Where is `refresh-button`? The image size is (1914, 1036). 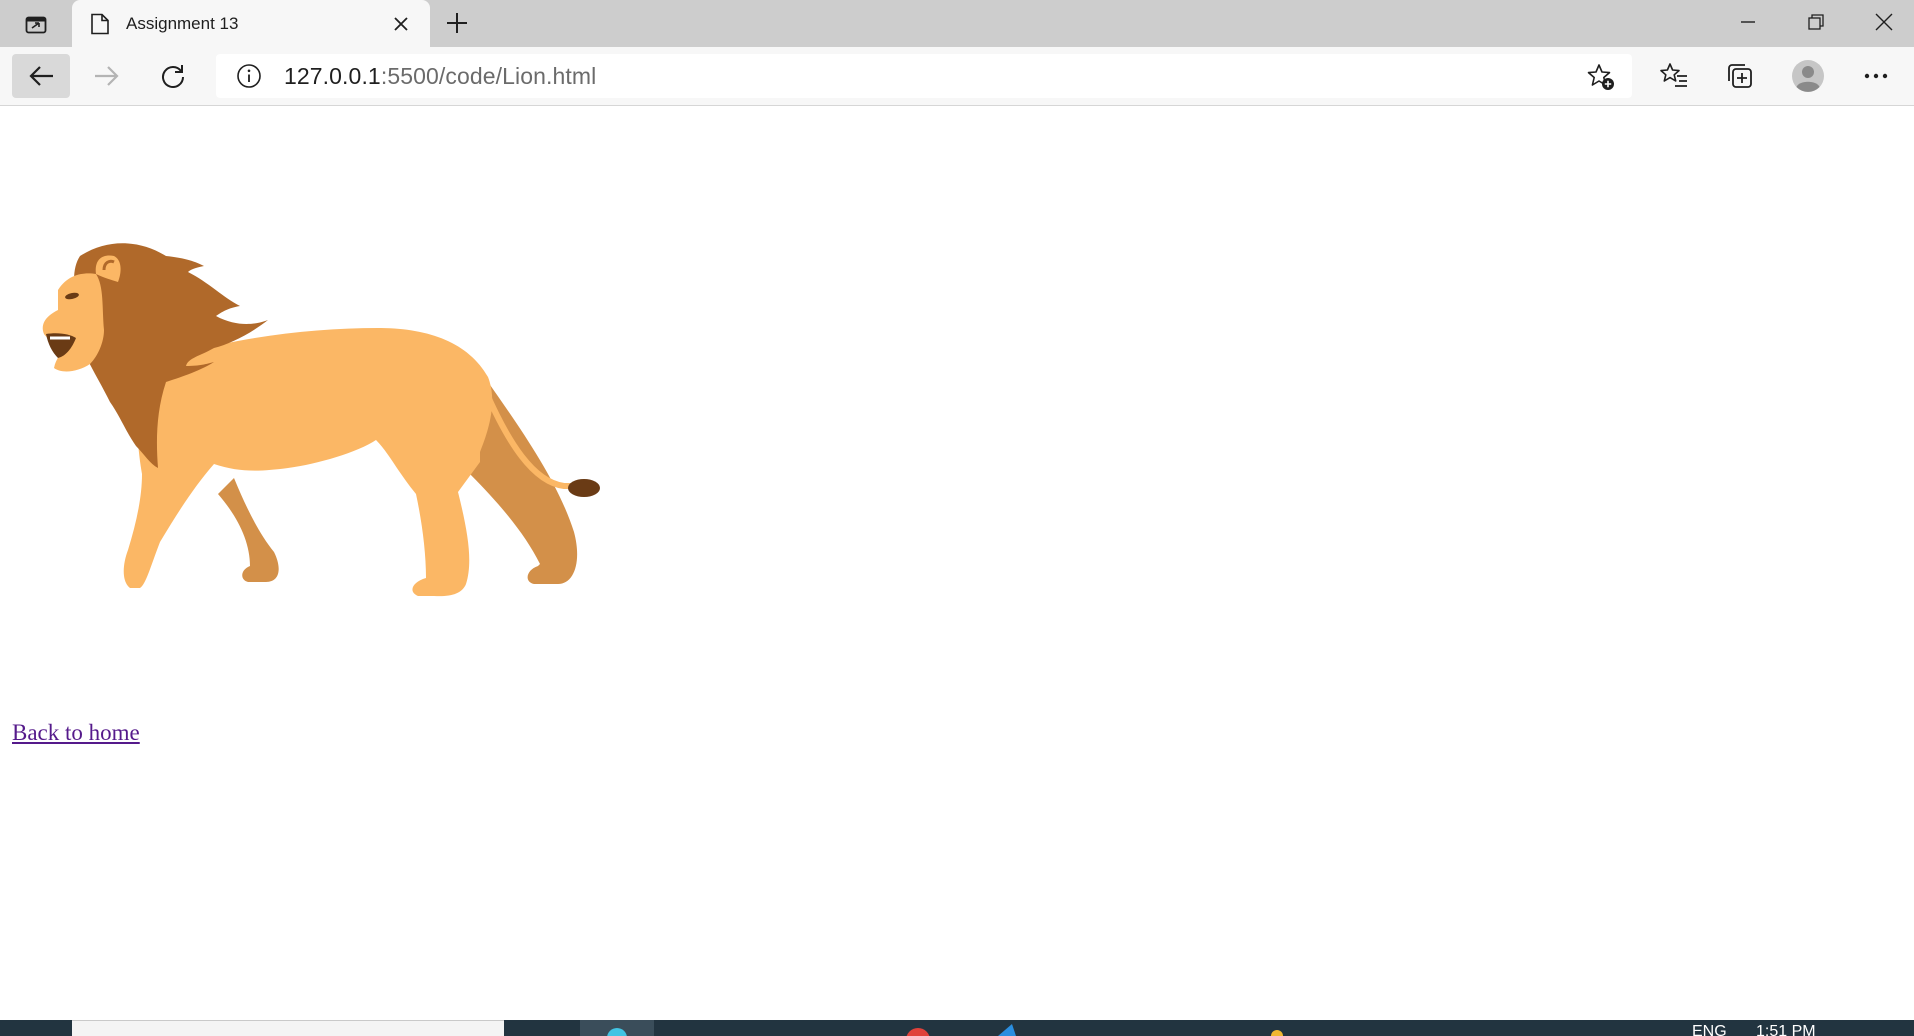 refresh-button is located at coordinates (173, 76).